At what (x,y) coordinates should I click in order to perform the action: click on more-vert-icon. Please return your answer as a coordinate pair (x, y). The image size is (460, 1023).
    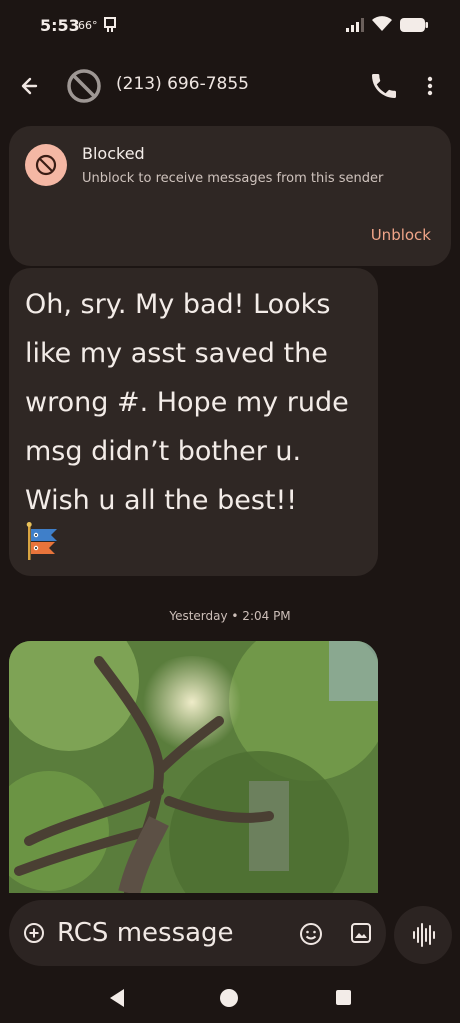
    Looking at the image, I should click on (430, 86).